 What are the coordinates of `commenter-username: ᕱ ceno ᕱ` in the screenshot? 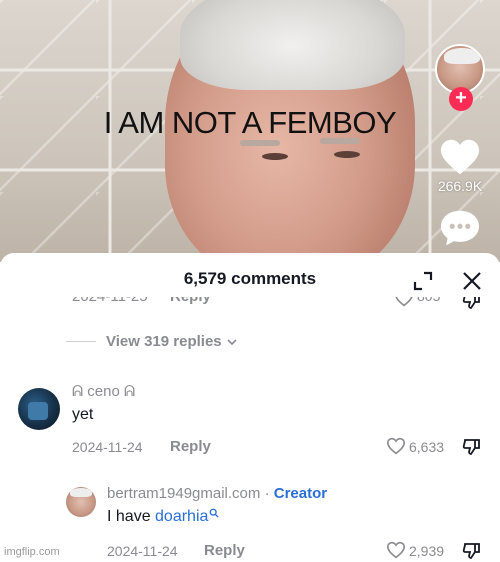 It's located at (103, 391).